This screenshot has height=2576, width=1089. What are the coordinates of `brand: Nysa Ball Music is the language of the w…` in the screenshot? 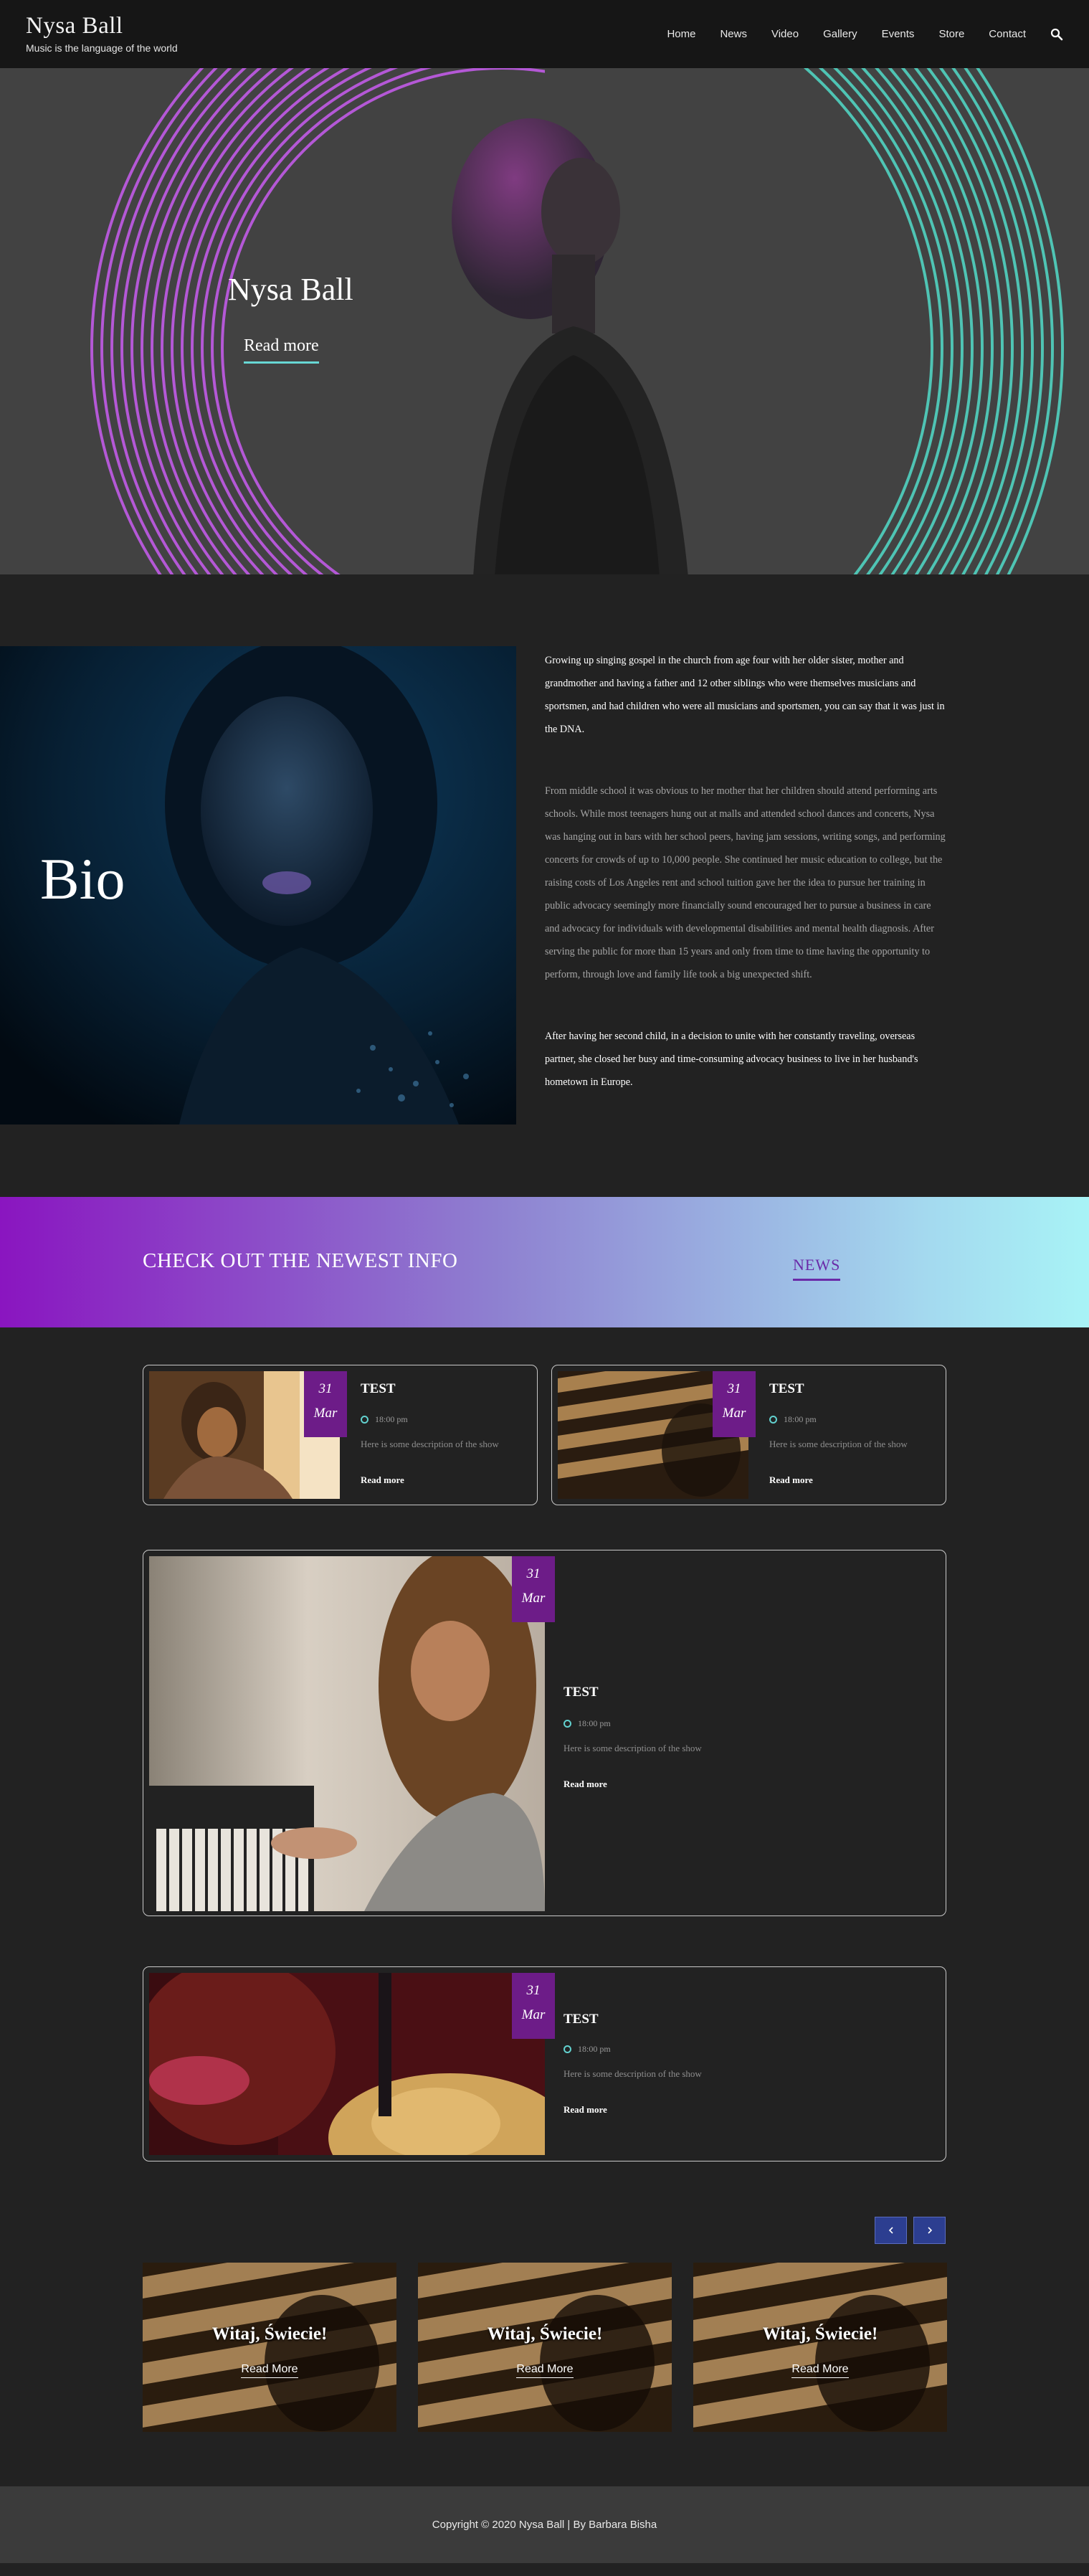 It's located at (102, 34).